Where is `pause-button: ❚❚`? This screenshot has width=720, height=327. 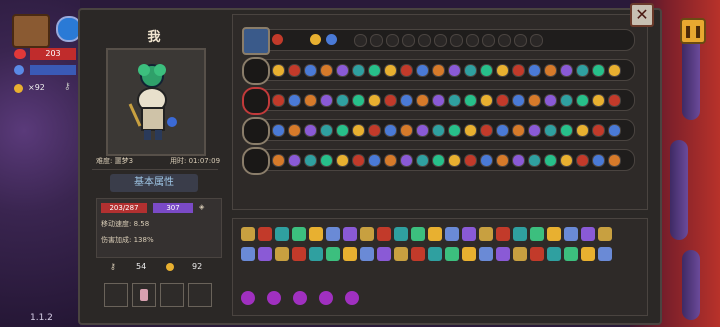
pause-button: ❚❚ is located at coordinates (693, 31).